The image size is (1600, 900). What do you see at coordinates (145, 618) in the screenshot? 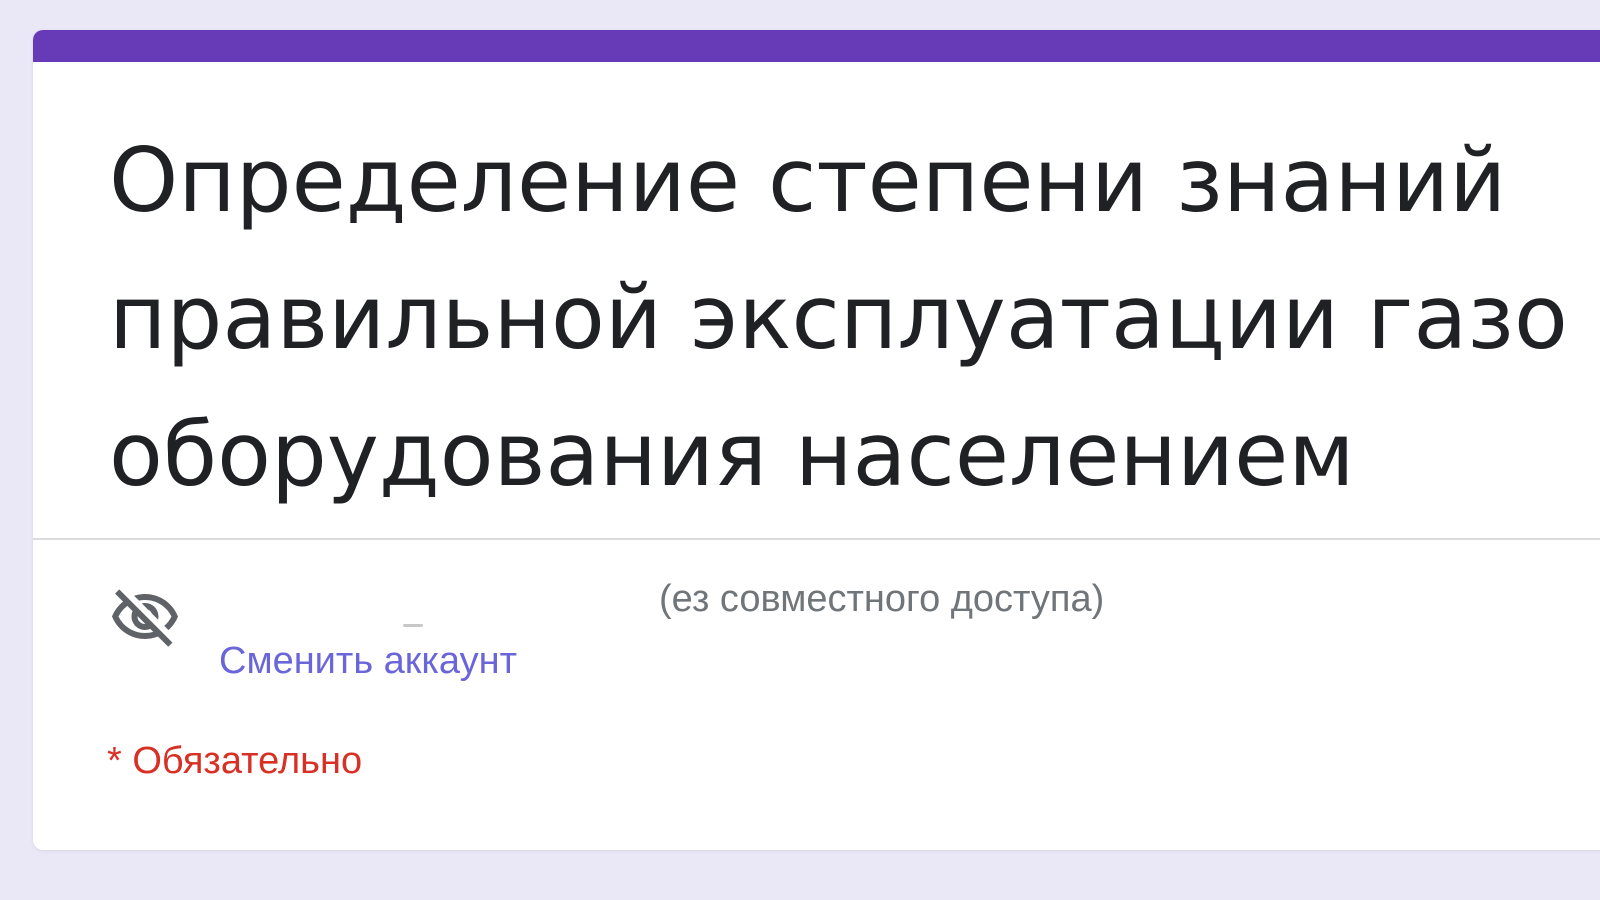
I see `eye-off-icon` at bounding box center [145, 618].